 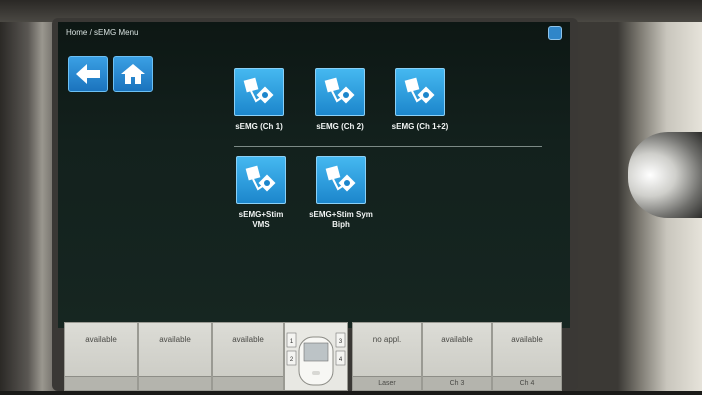 I want to click on app-semg-ch1: sEMG (Ch 1), so click(x=259, y=100).